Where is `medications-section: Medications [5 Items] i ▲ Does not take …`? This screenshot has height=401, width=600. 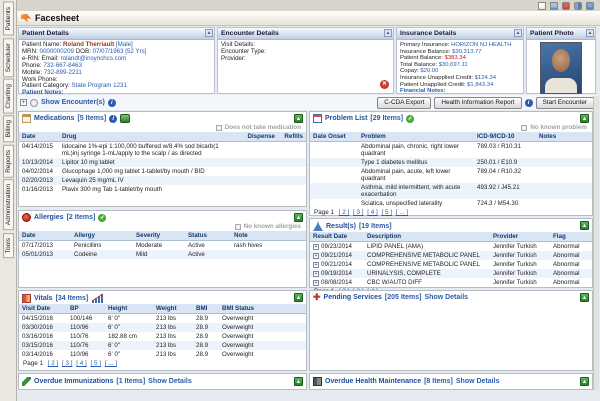
medications-section: Medications [5 Items] i ▲ Does not take … is located at coordinates (162, 159).